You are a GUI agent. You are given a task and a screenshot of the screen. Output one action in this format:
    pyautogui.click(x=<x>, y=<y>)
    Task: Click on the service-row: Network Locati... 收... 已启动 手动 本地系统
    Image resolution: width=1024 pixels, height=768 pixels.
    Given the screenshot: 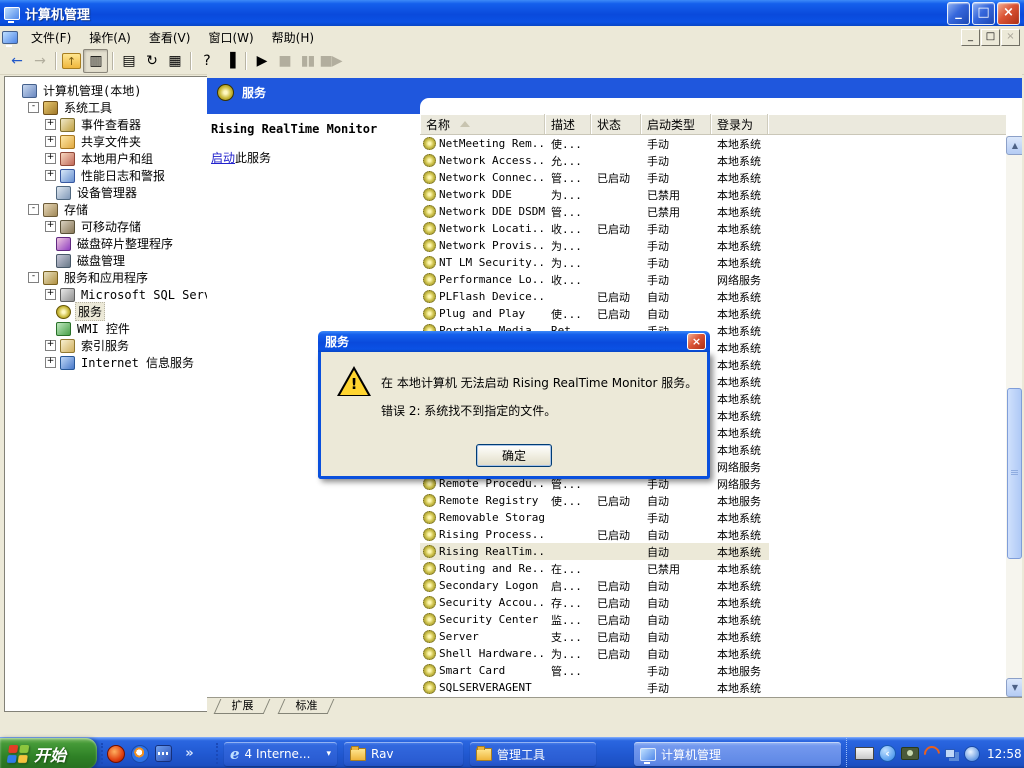 What is the action you would take?
    pyautogui.click(x=713, y=228)
    